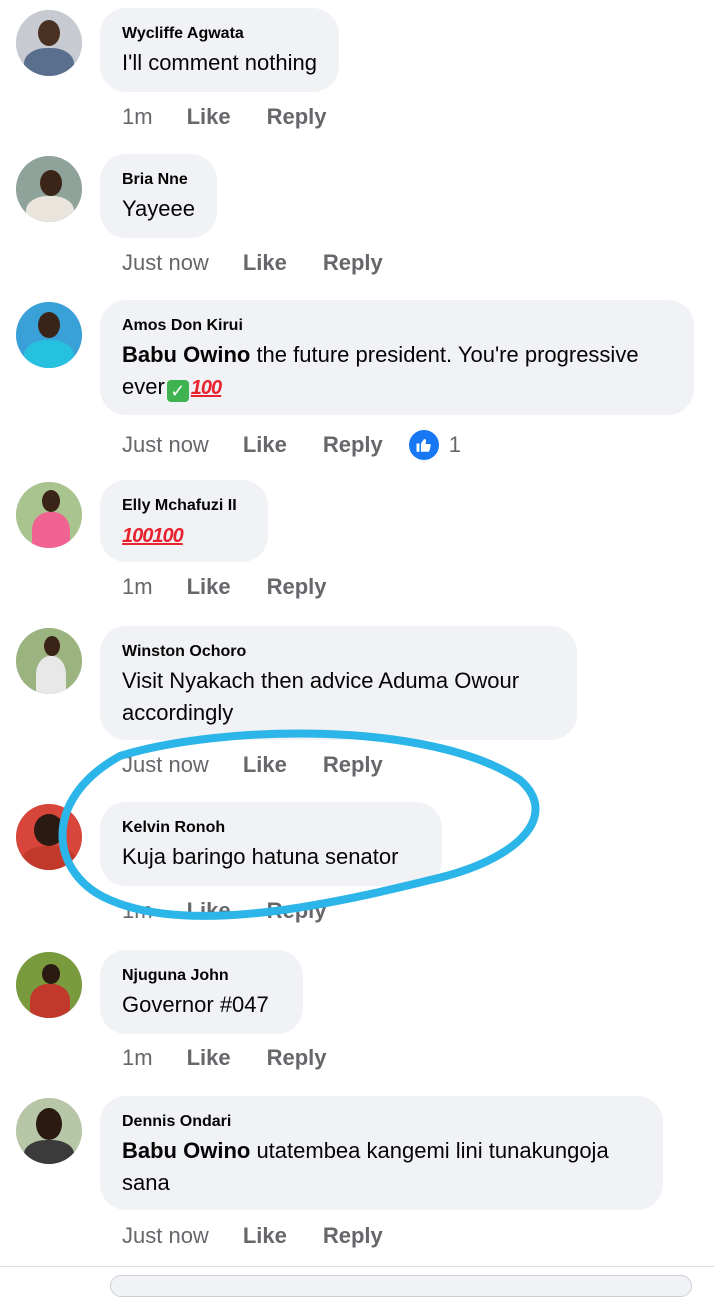 This screenshot has height=1297, width=714. What do you see at coordinates (158, 179) in the screenshot?
I see `comment-author: Bria Nne` at bounding box center [158, 179].